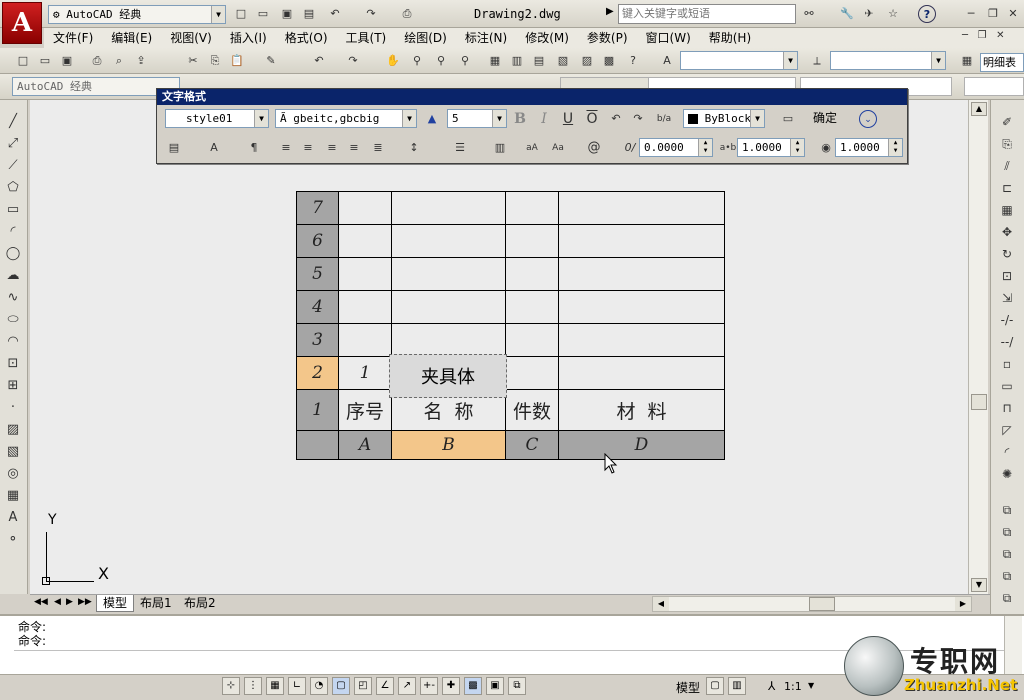 This screenshot has width=1024, height=700. Describe the element at coordinates (965, 35) in the screenshot. I see `doc-minimize-icon: ─` at that location.